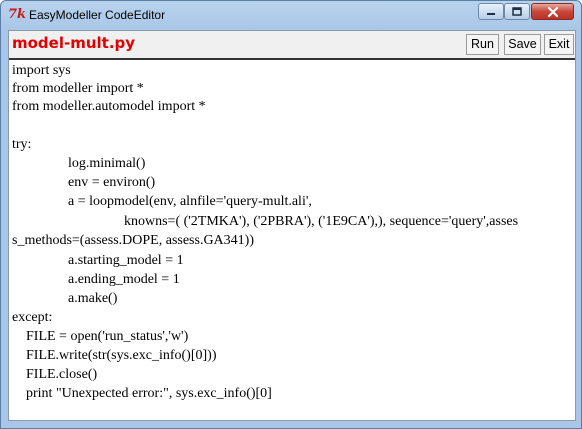  I want to click on code-line: FILE = open('run_status','w'), so click(100, 336).